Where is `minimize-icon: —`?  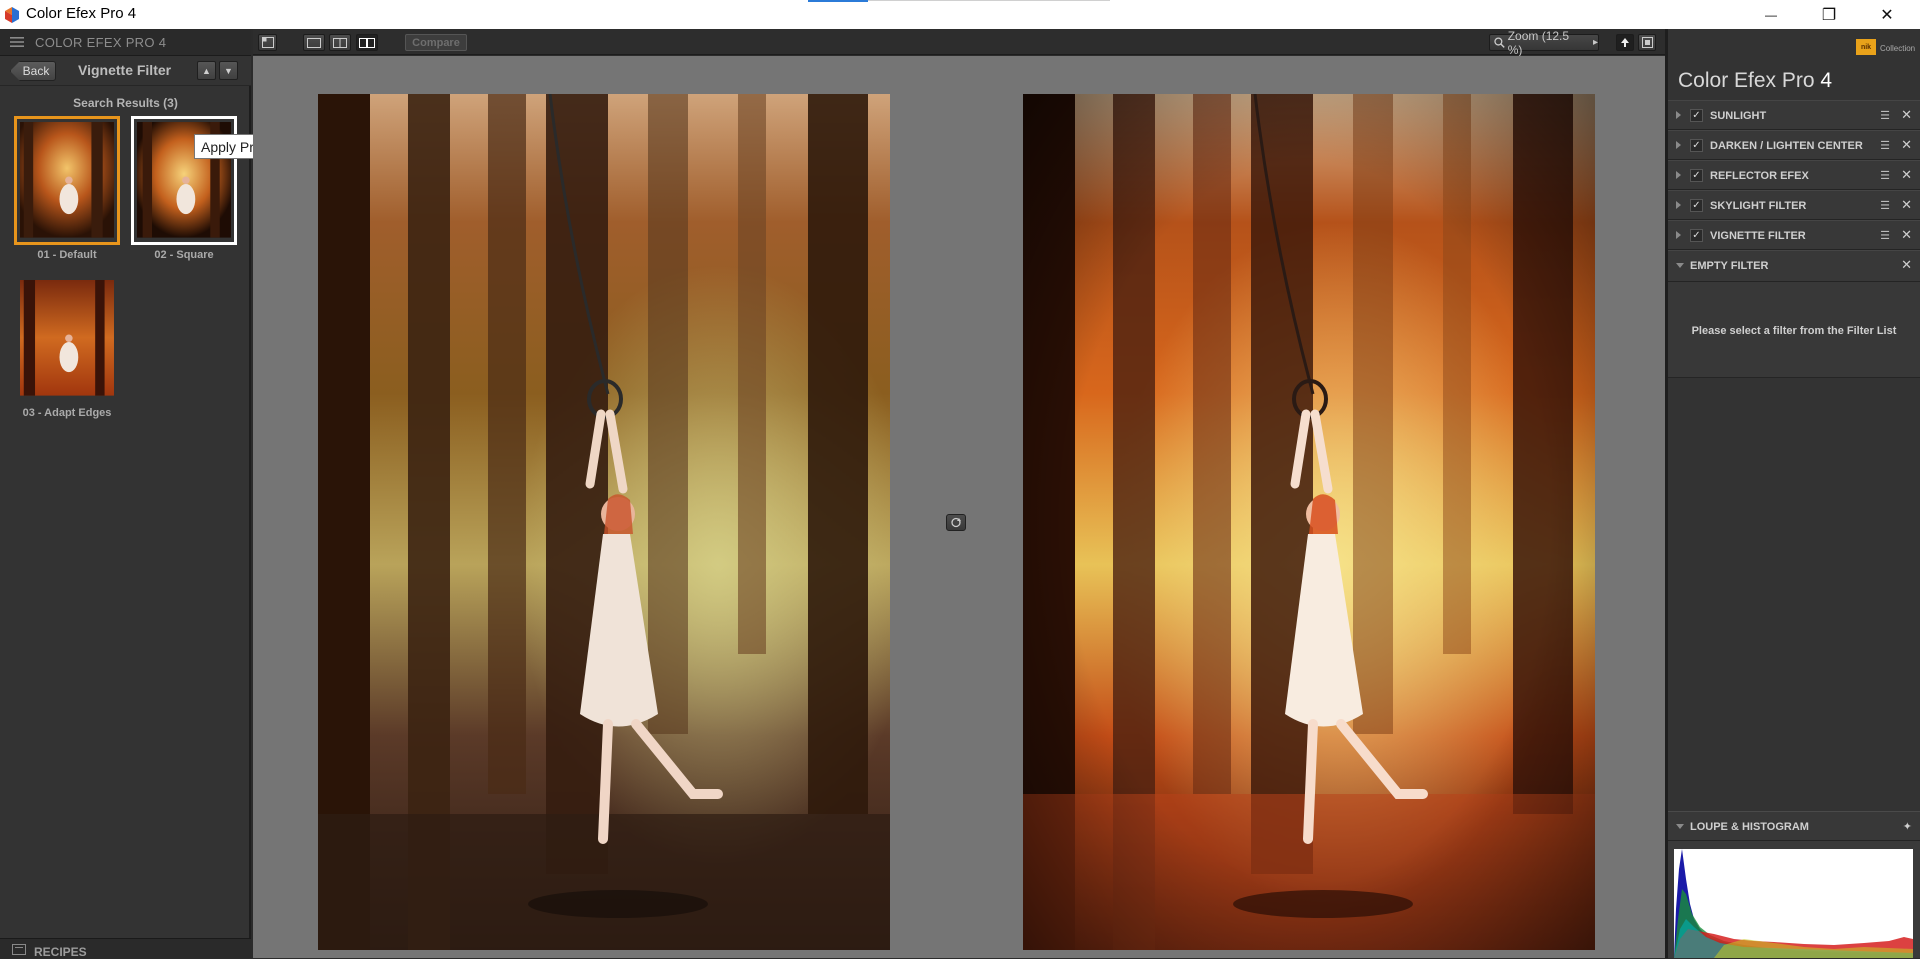
minimize-icon: — is located at coordinates (1771, 14).